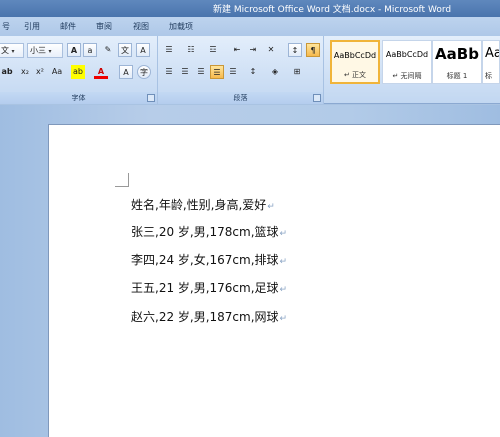 This screenshot has width=500, height=437. Describe the element at coordinates (199, 205) in the screenshot. I see `document-line-text: 姓名,年龄,性别,身高,爱好` at that location.